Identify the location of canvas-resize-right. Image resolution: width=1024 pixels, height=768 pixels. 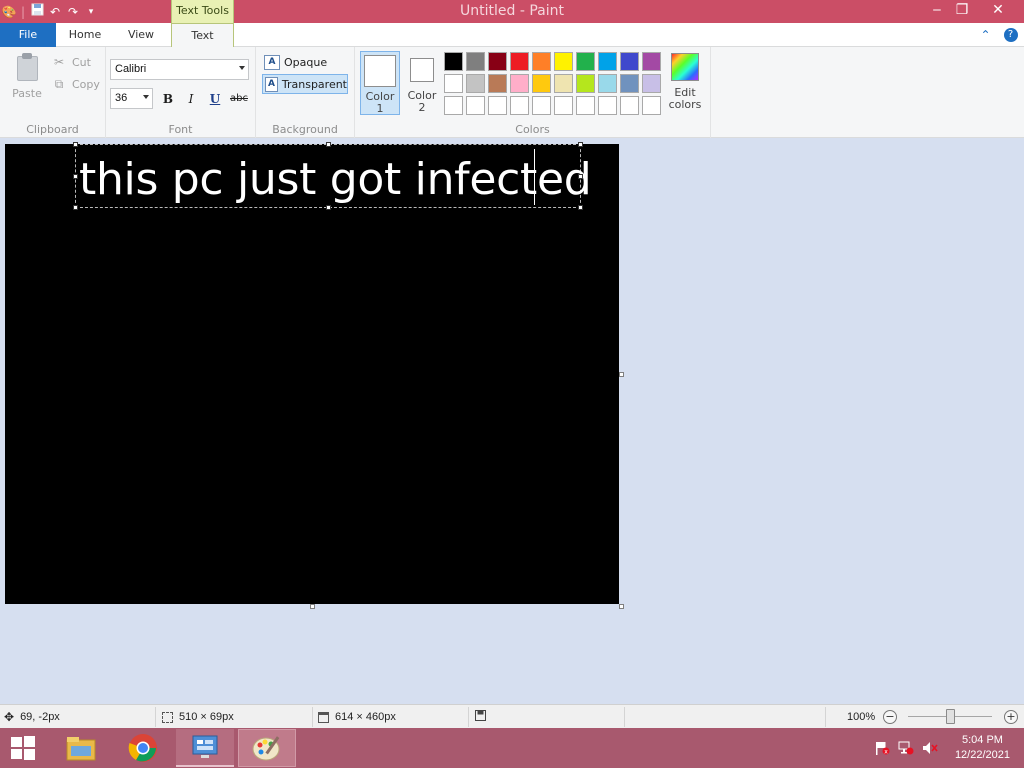
(621, 374).